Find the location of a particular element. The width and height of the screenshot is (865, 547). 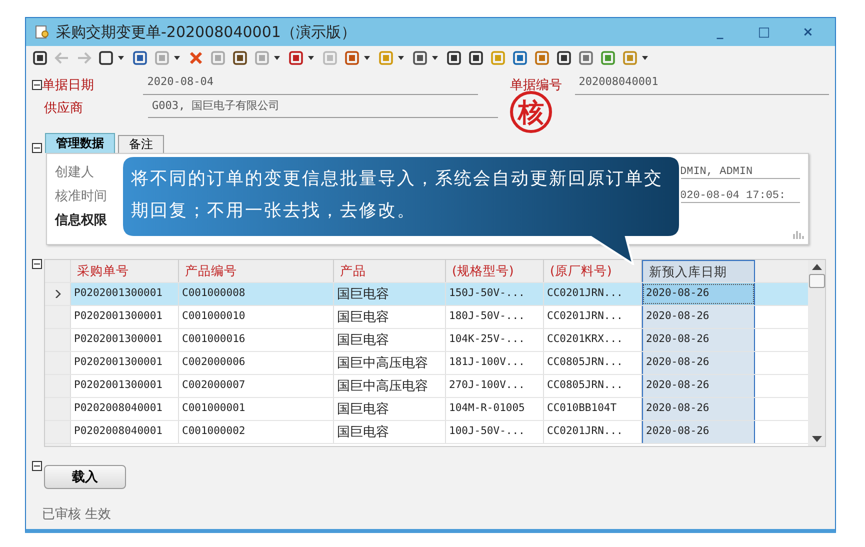

table-cell: C001000010 is located at coordinates (256, 317).